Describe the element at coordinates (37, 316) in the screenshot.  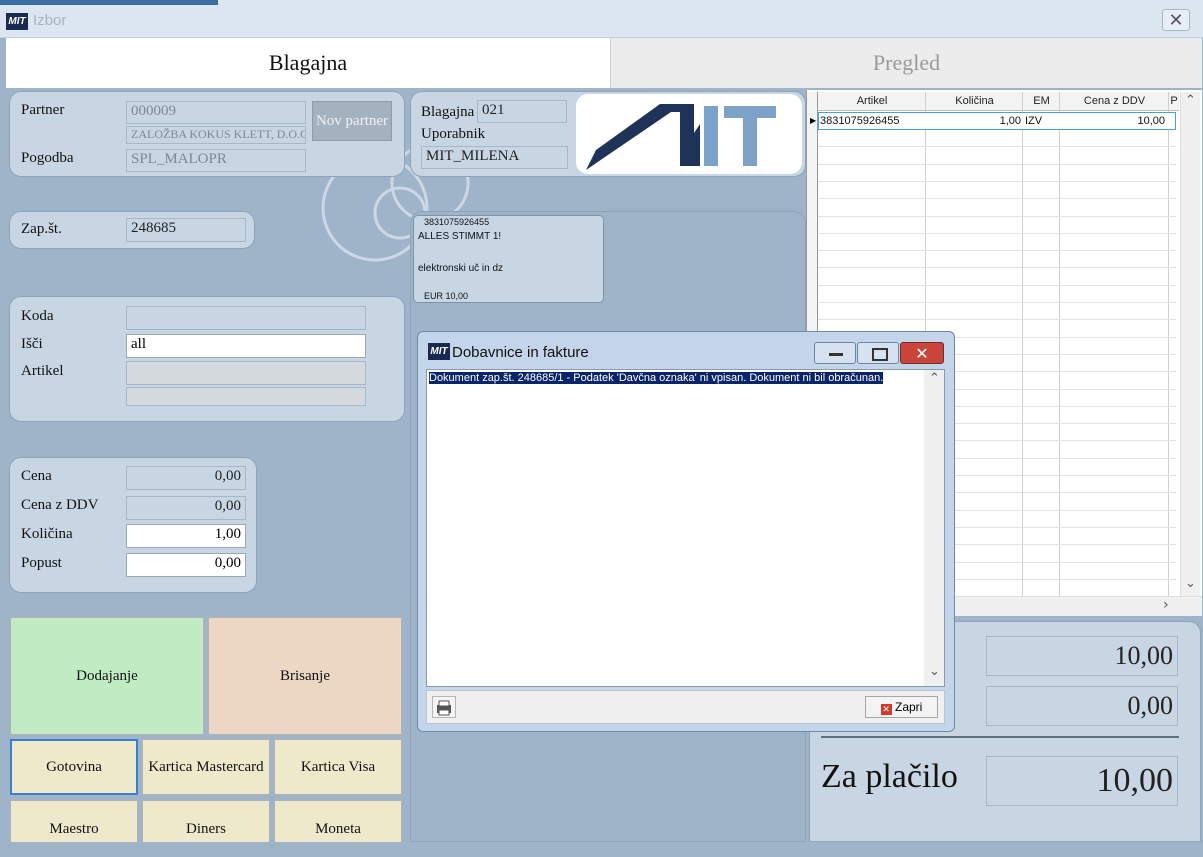
I see `code-label: Koda` at that location.